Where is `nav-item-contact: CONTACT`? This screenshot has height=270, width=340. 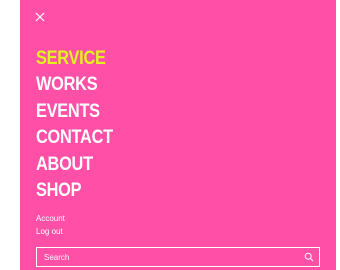 nav-item-contact: CONTACT is located at coordinates (74, 138).